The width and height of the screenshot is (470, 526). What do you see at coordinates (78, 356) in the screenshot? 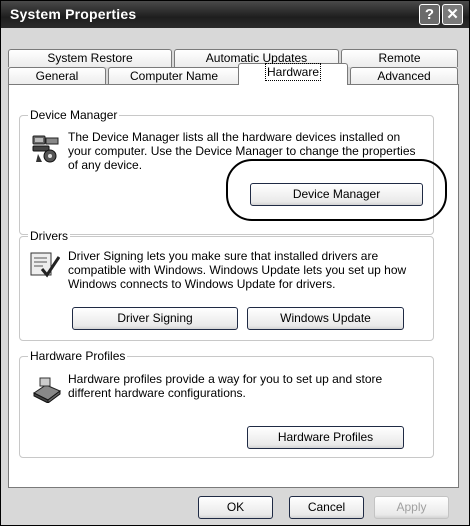
I see `group-title: Hardware Profiles` at bounding box center [78, 356].